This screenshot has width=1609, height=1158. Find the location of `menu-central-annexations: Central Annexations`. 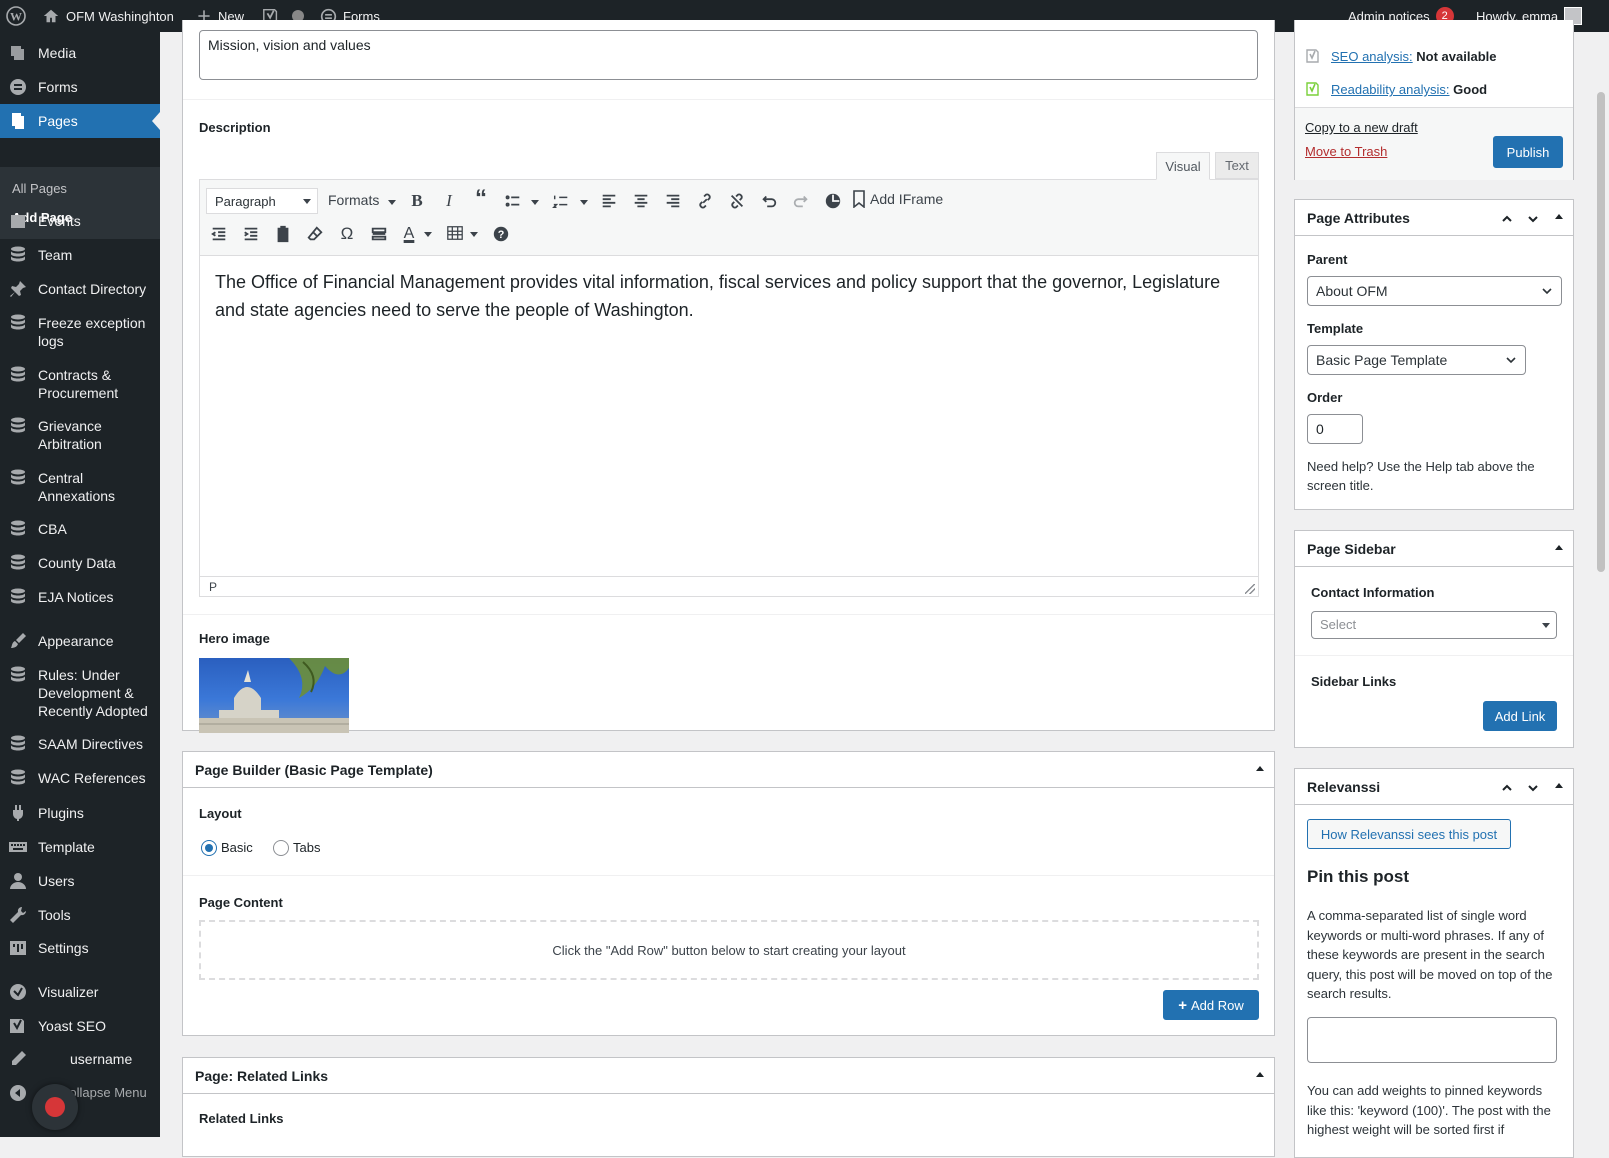

menu-central-annexations: Central Annexations is located at coordinates (80, 487).